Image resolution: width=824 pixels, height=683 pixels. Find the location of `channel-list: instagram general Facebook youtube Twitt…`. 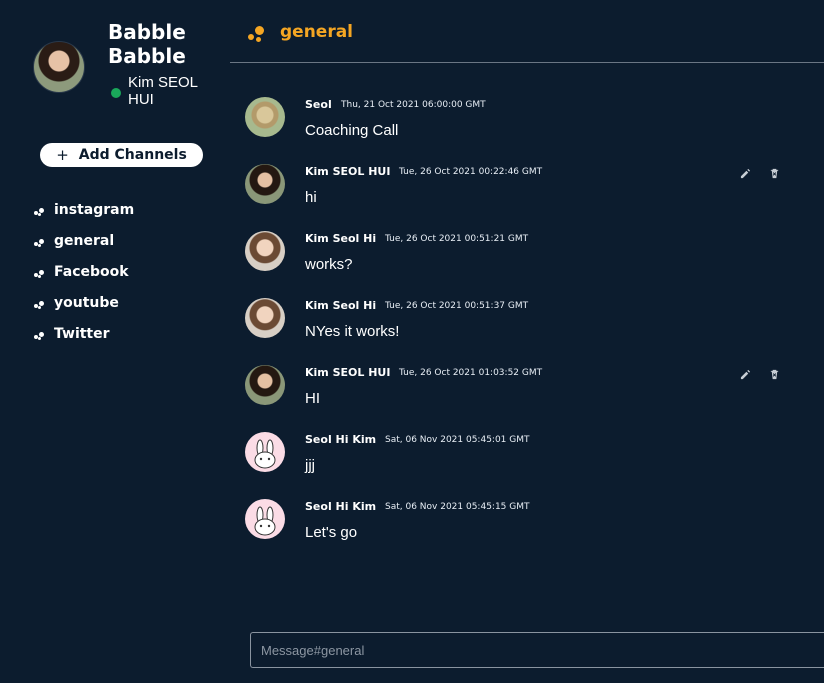

channel-list: instagram general Facebook youtube Twitt… is located at coordinates (83, 271).